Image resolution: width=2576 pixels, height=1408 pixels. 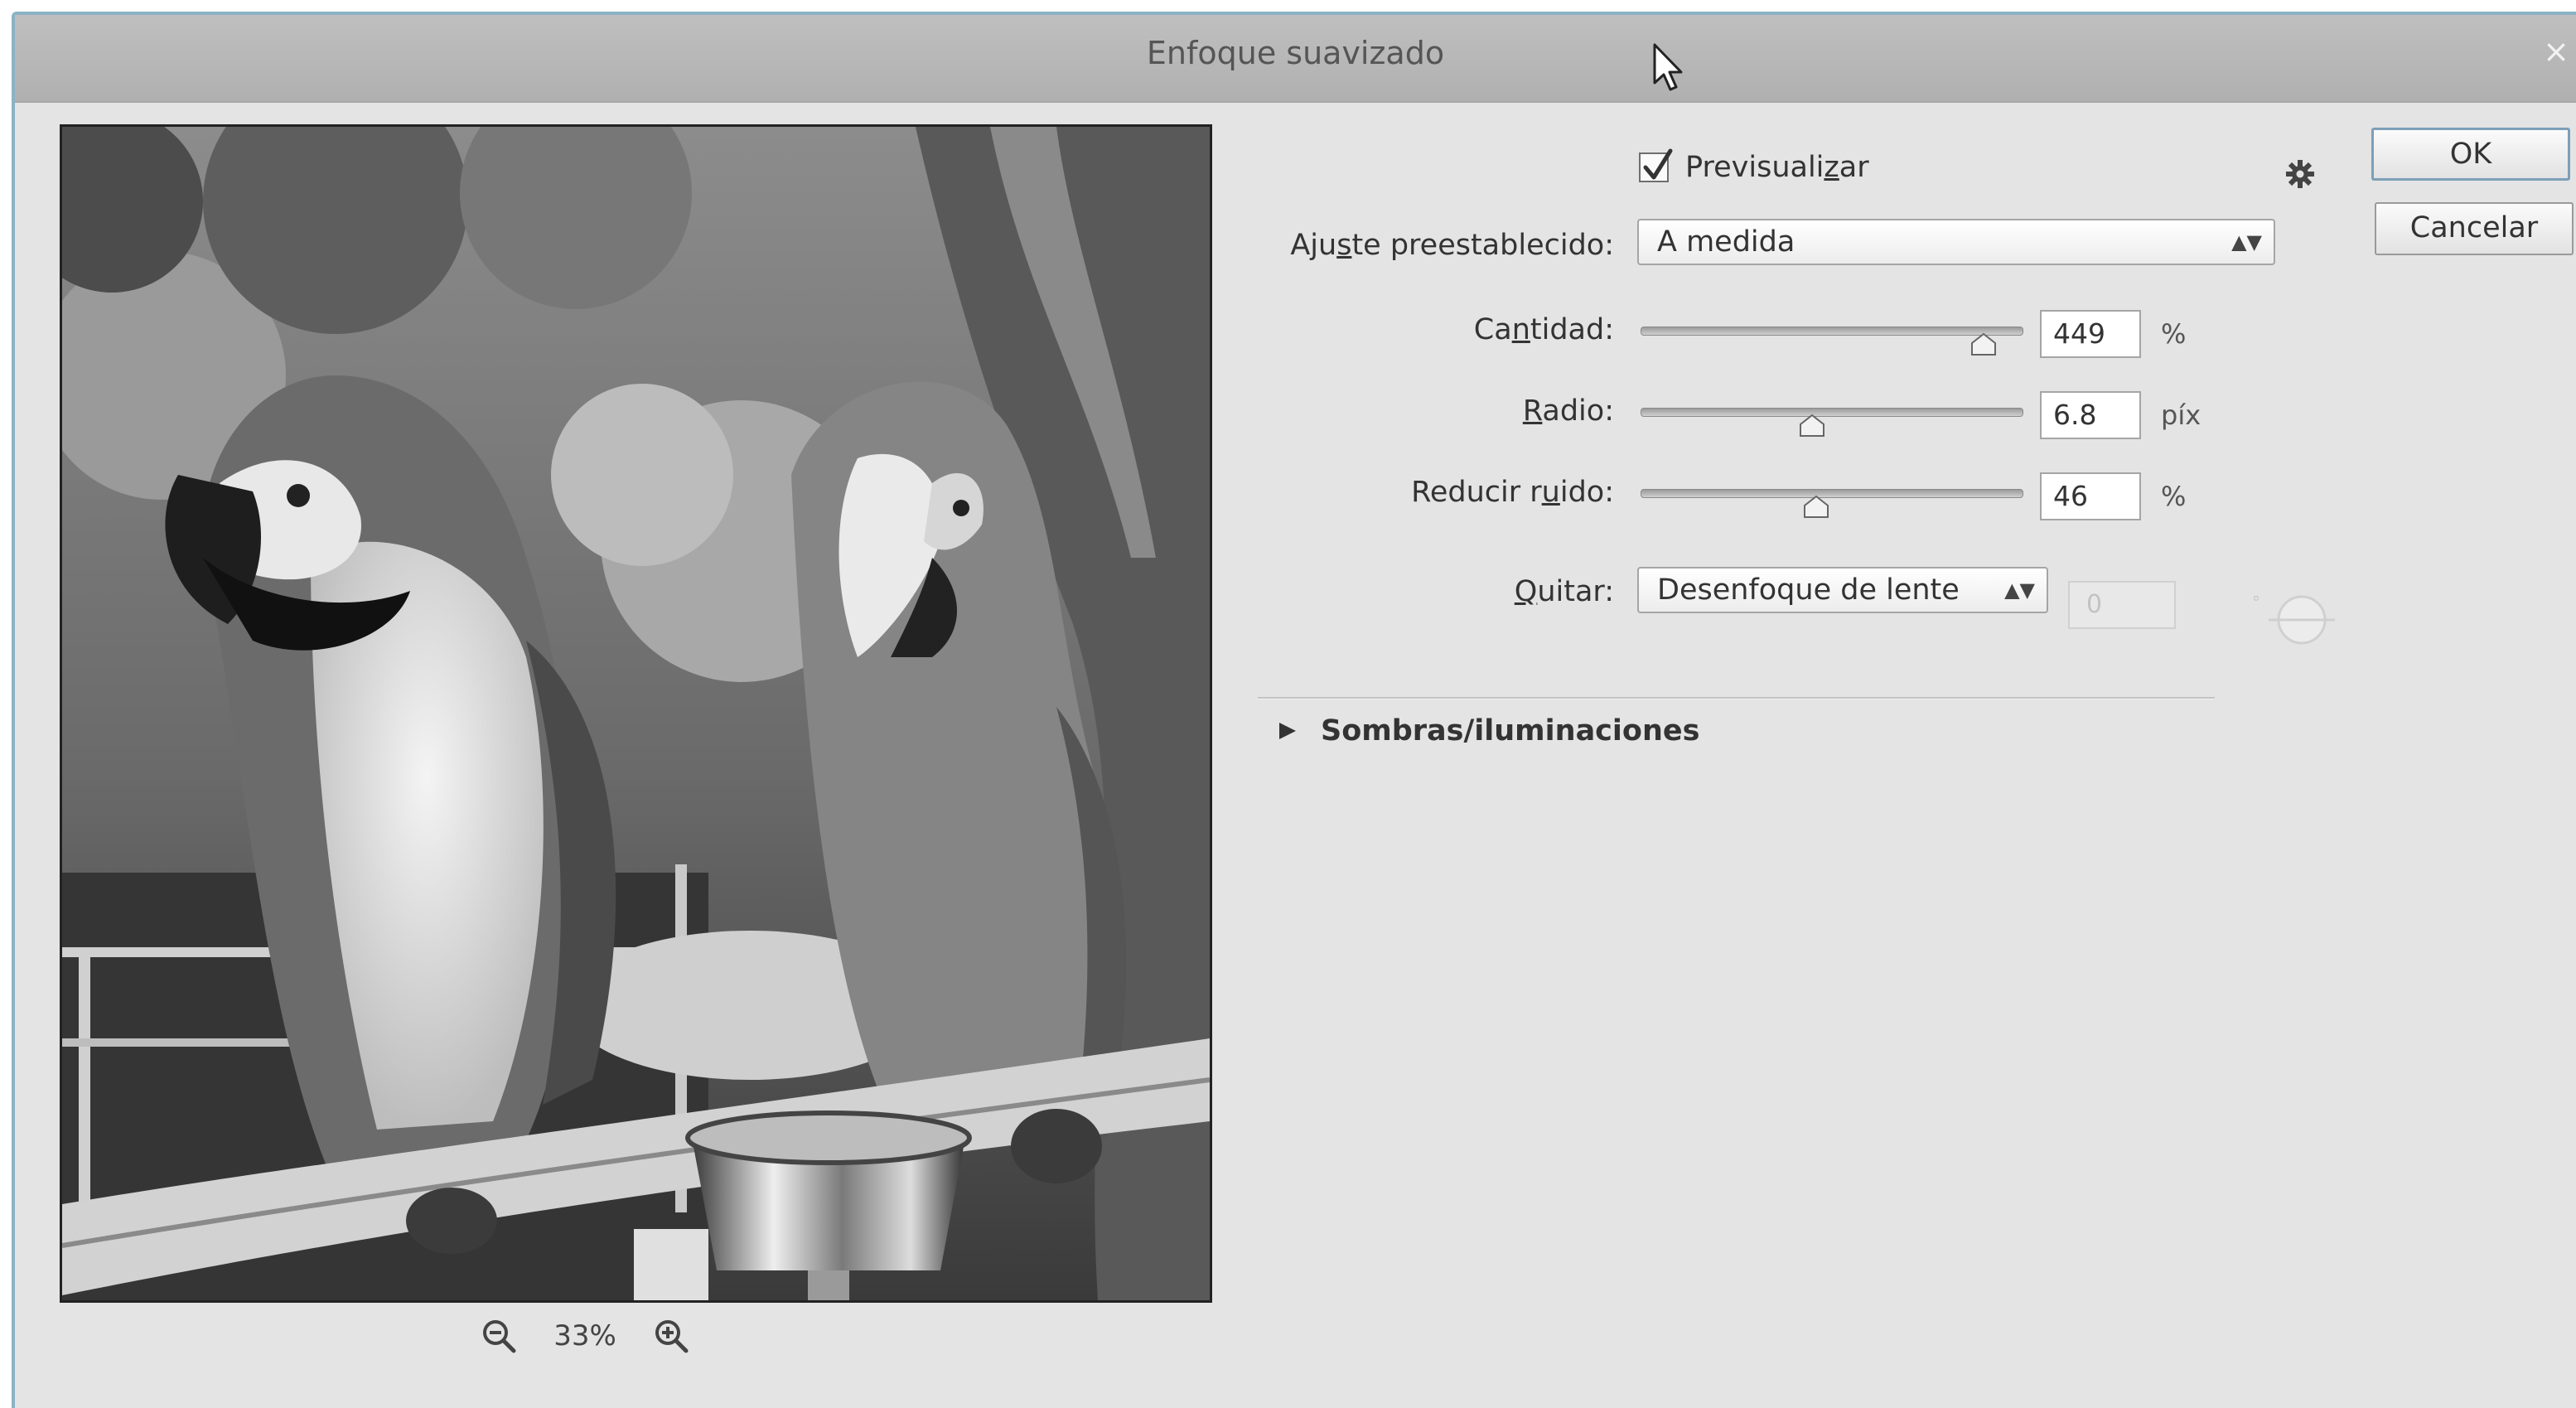 I want to click on zoom-controls: 33%, so click(x=585, y=1336).